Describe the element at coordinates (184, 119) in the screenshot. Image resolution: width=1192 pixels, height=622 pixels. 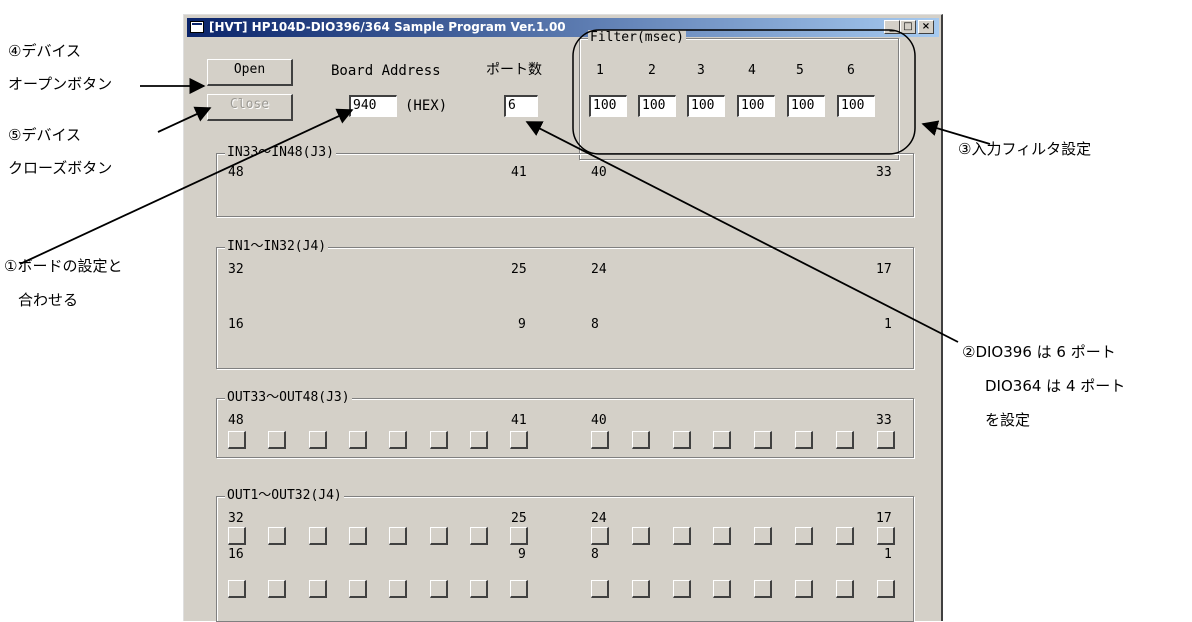
I see `arrow-close` at that location.